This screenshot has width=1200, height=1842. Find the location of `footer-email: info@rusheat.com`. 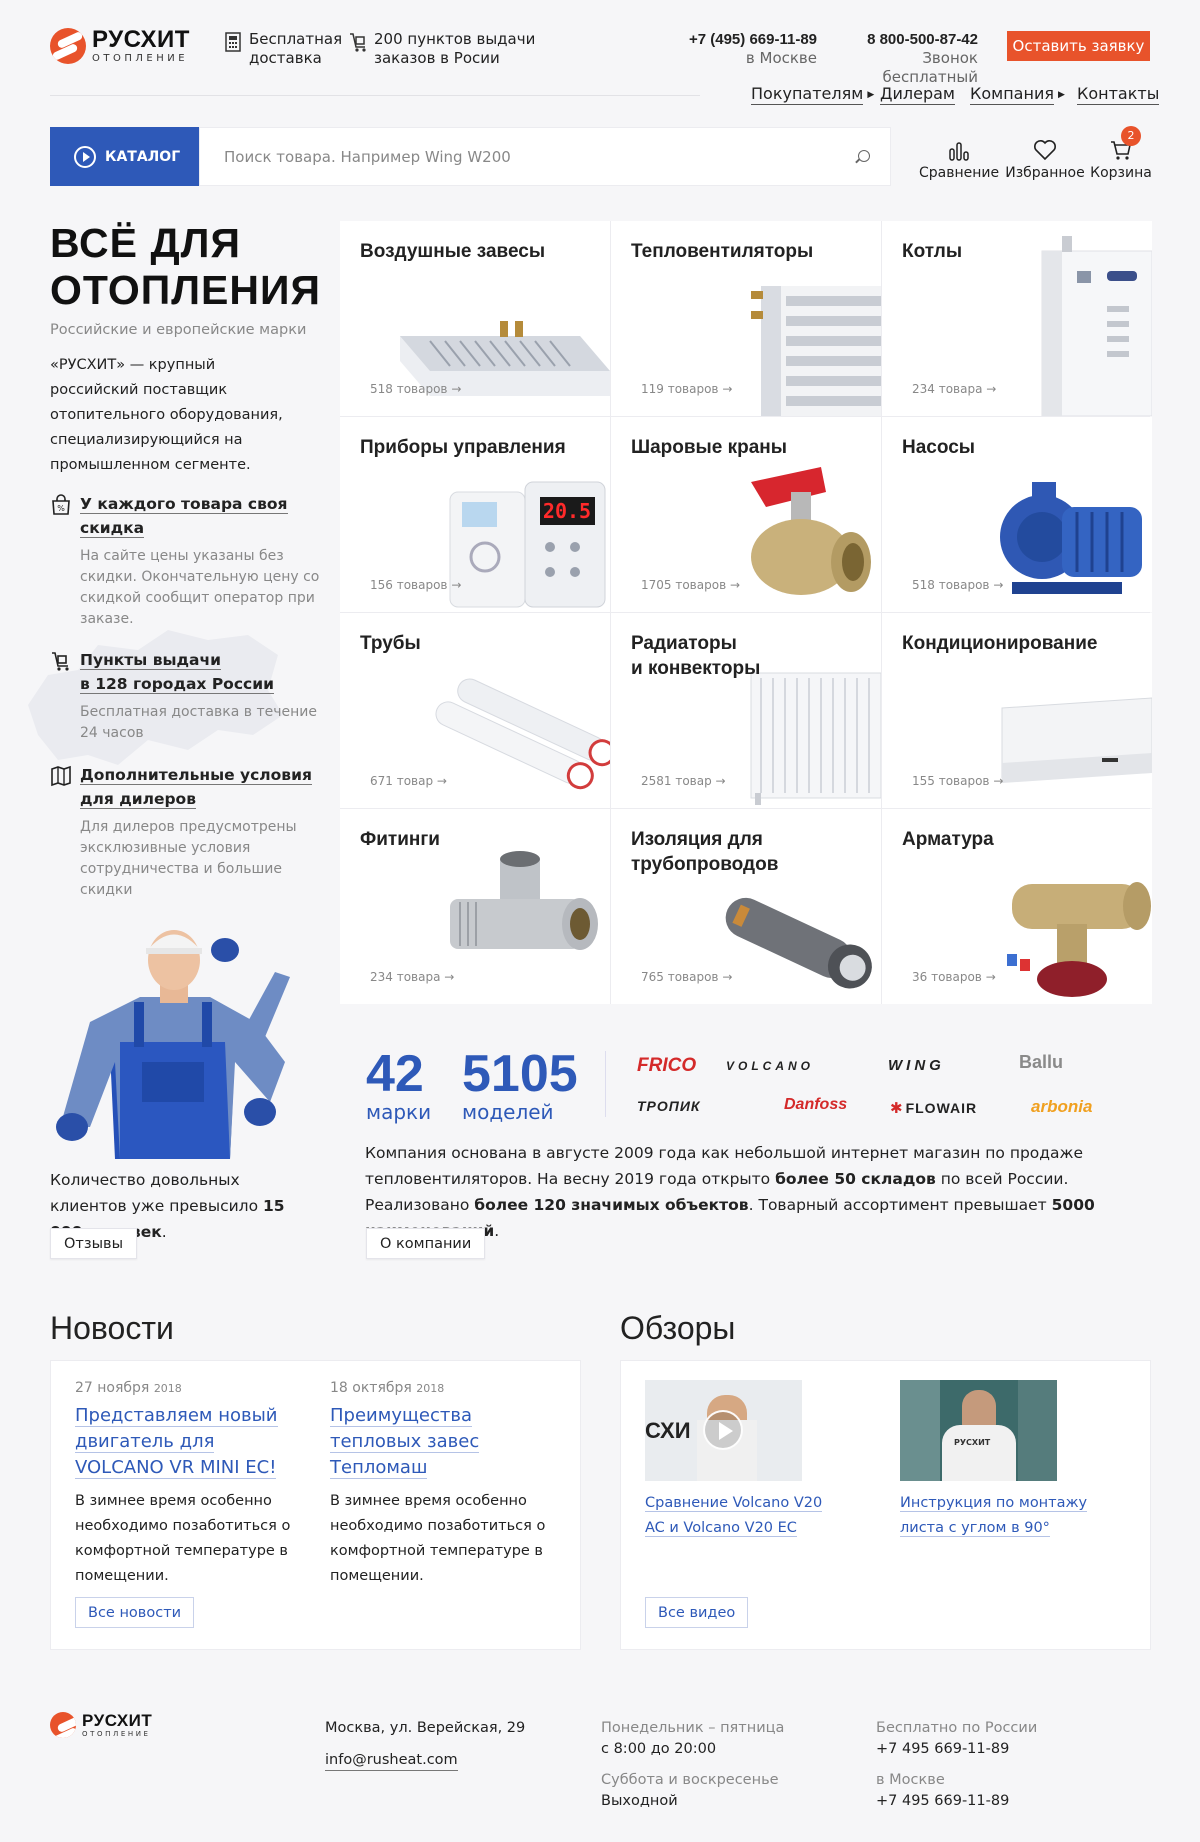

footer-email: info@rusheat.com is located at coordinates (391, 1760).